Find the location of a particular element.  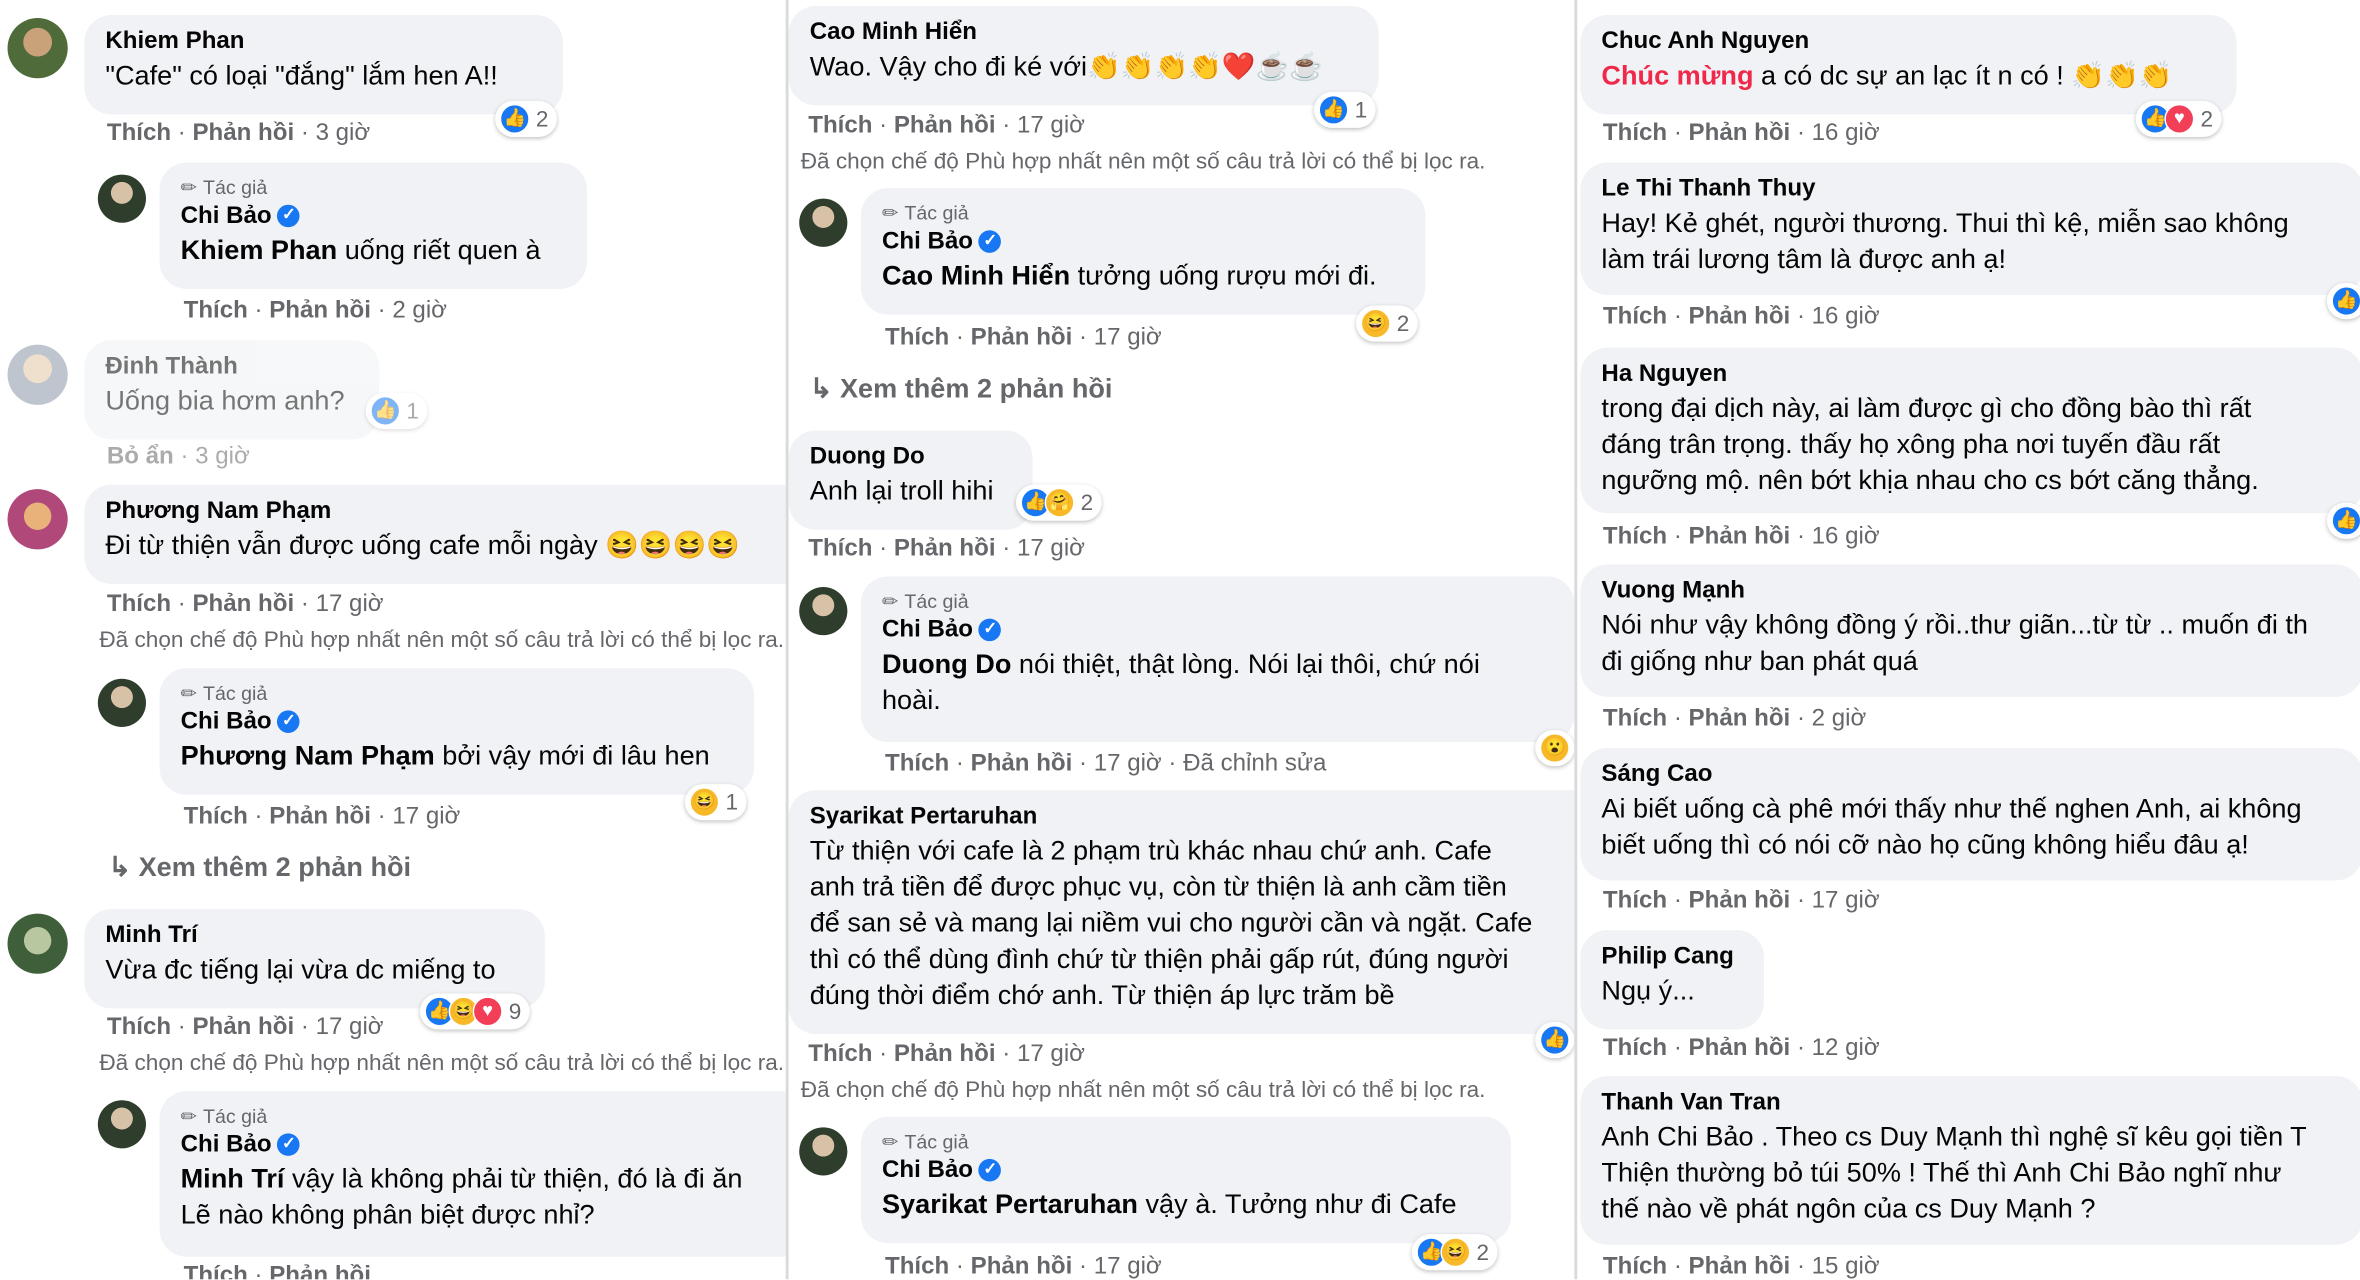

reaction-summary: 👍 😆 2 is located at coordinates (1455, 1252).